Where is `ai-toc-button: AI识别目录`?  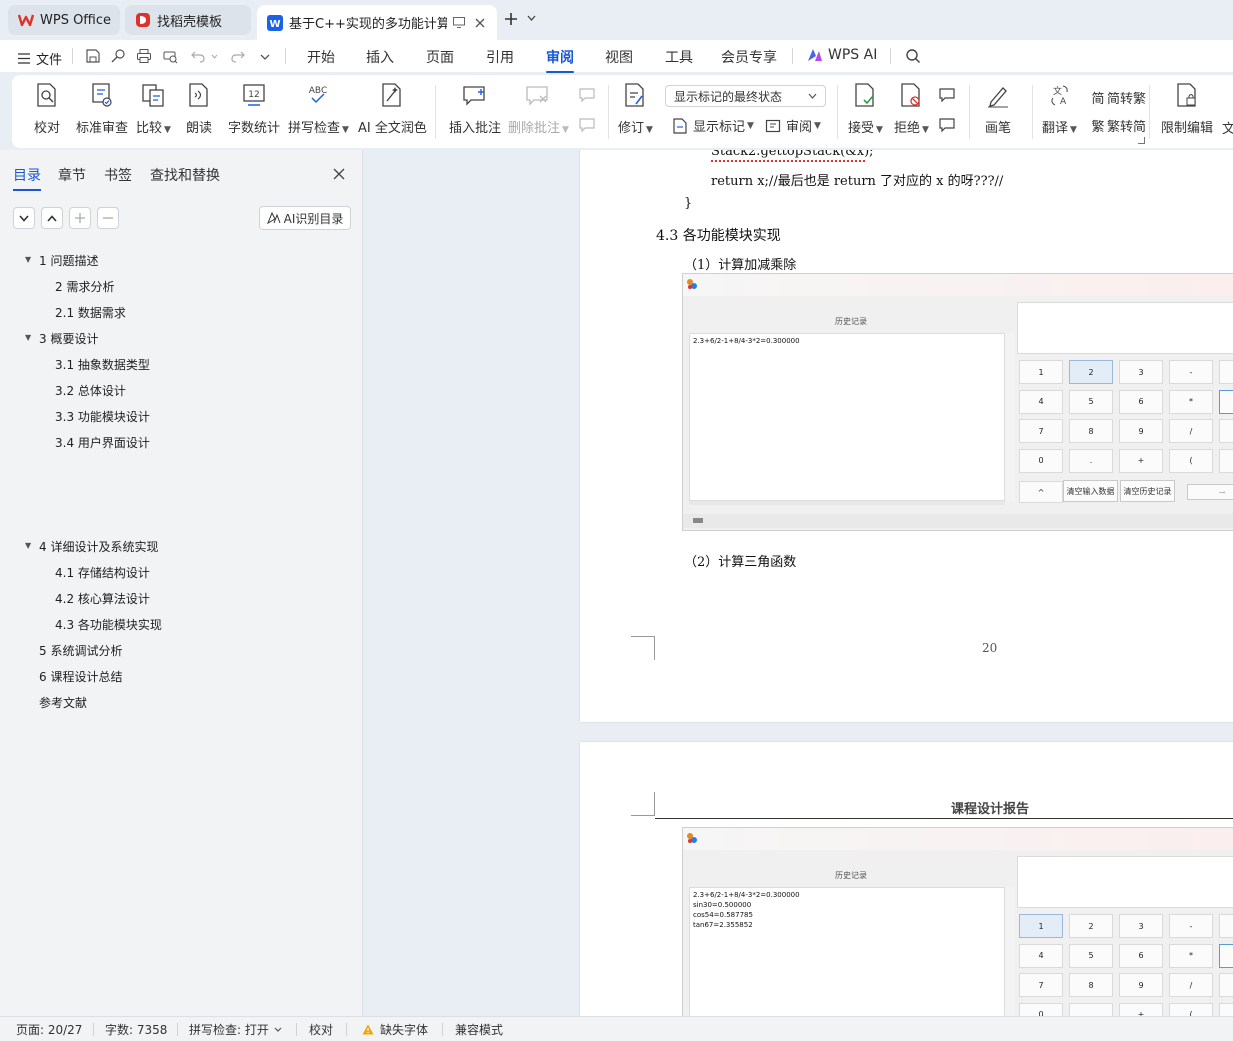
ai-toc-button: AI识别目录 is located at coordinates (305, 218).